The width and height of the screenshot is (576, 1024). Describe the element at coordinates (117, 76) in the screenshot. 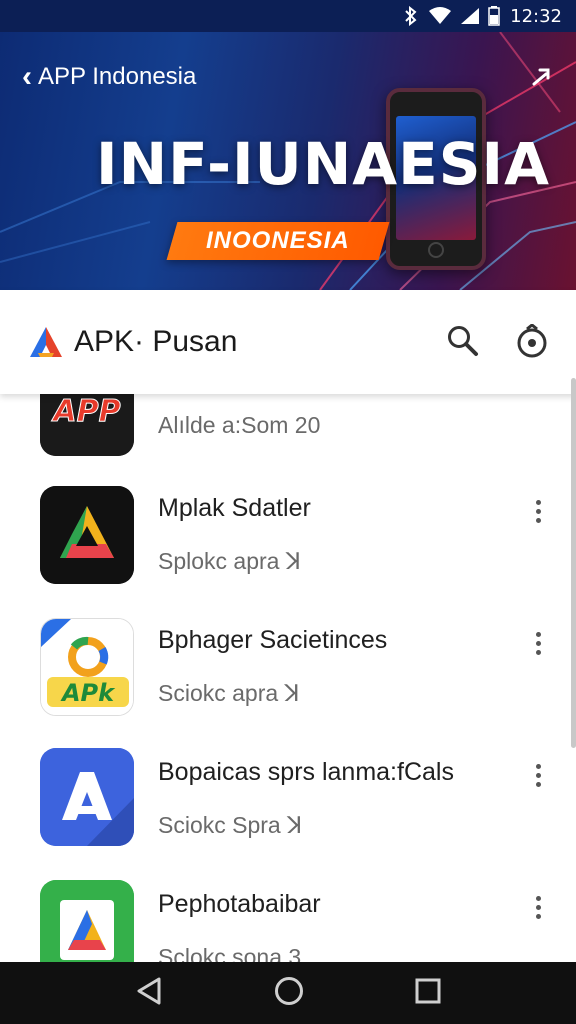

I see `back-link-label: APP Indonesia` at that location.